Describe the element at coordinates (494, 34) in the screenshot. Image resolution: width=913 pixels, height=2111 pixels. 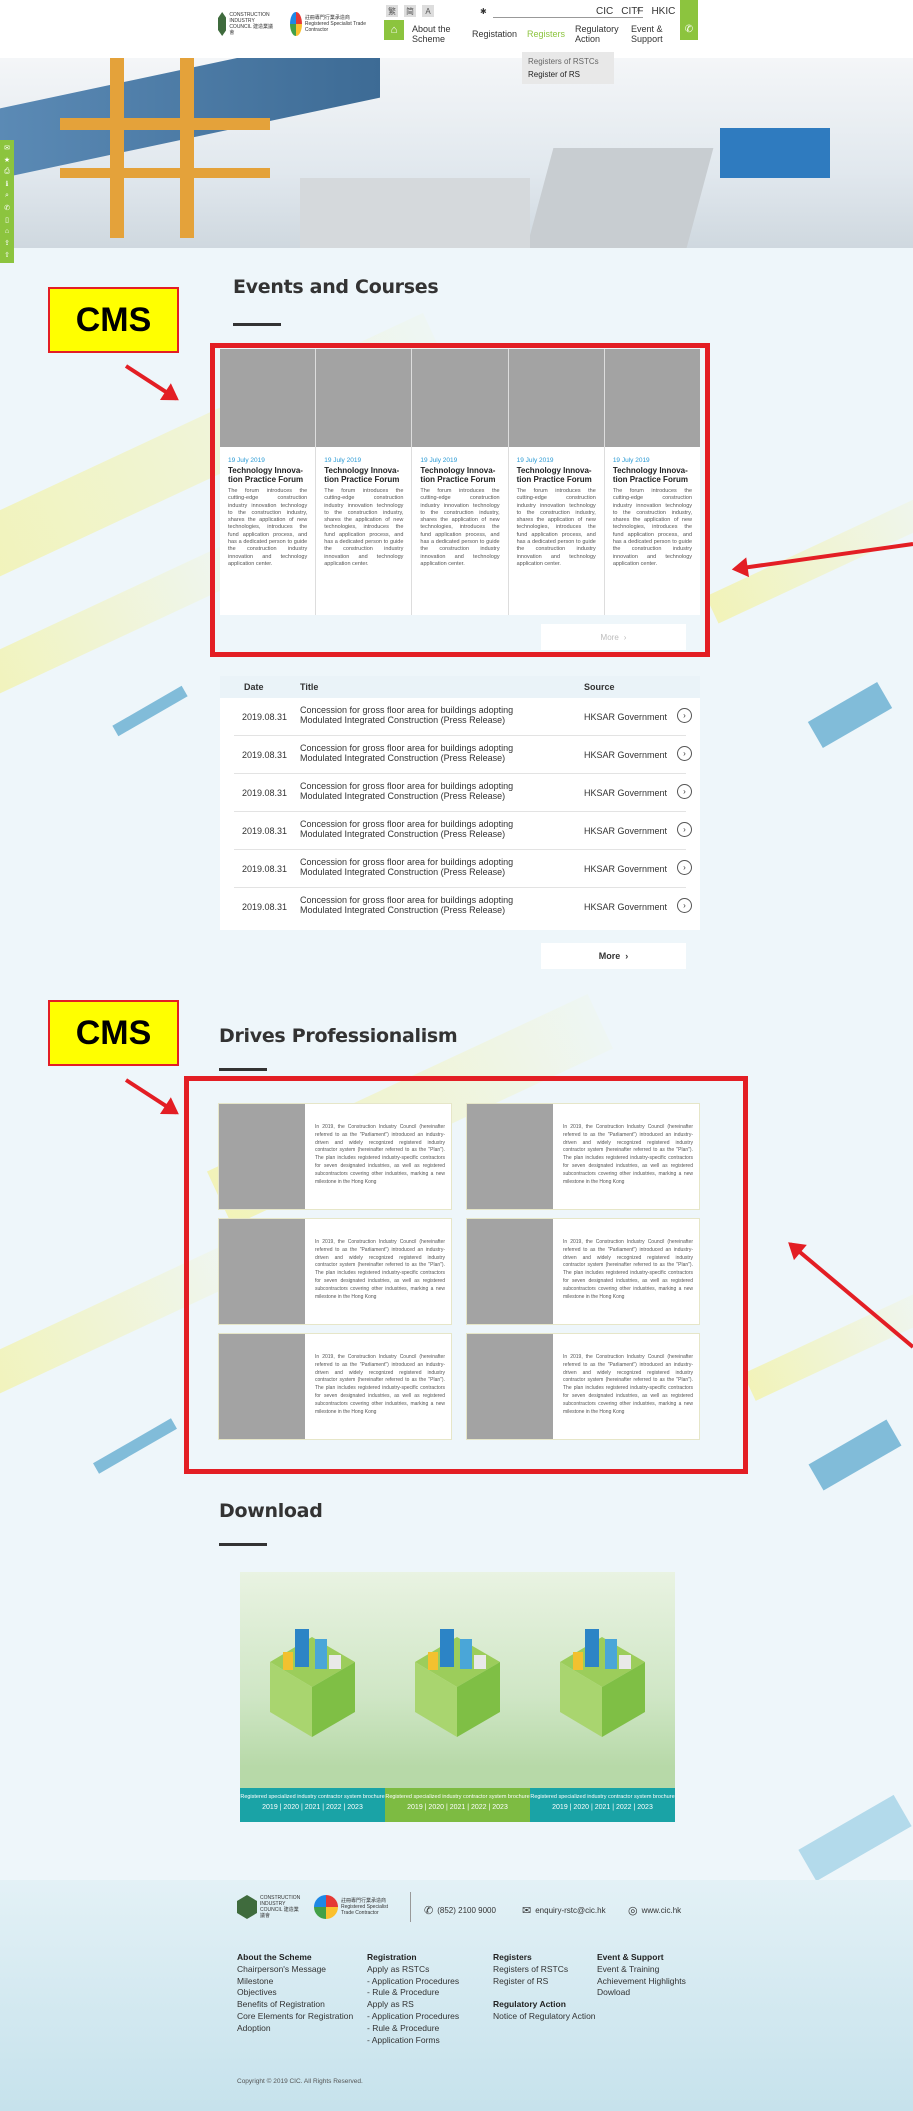
I see `nav-registration: Registation` at that location.